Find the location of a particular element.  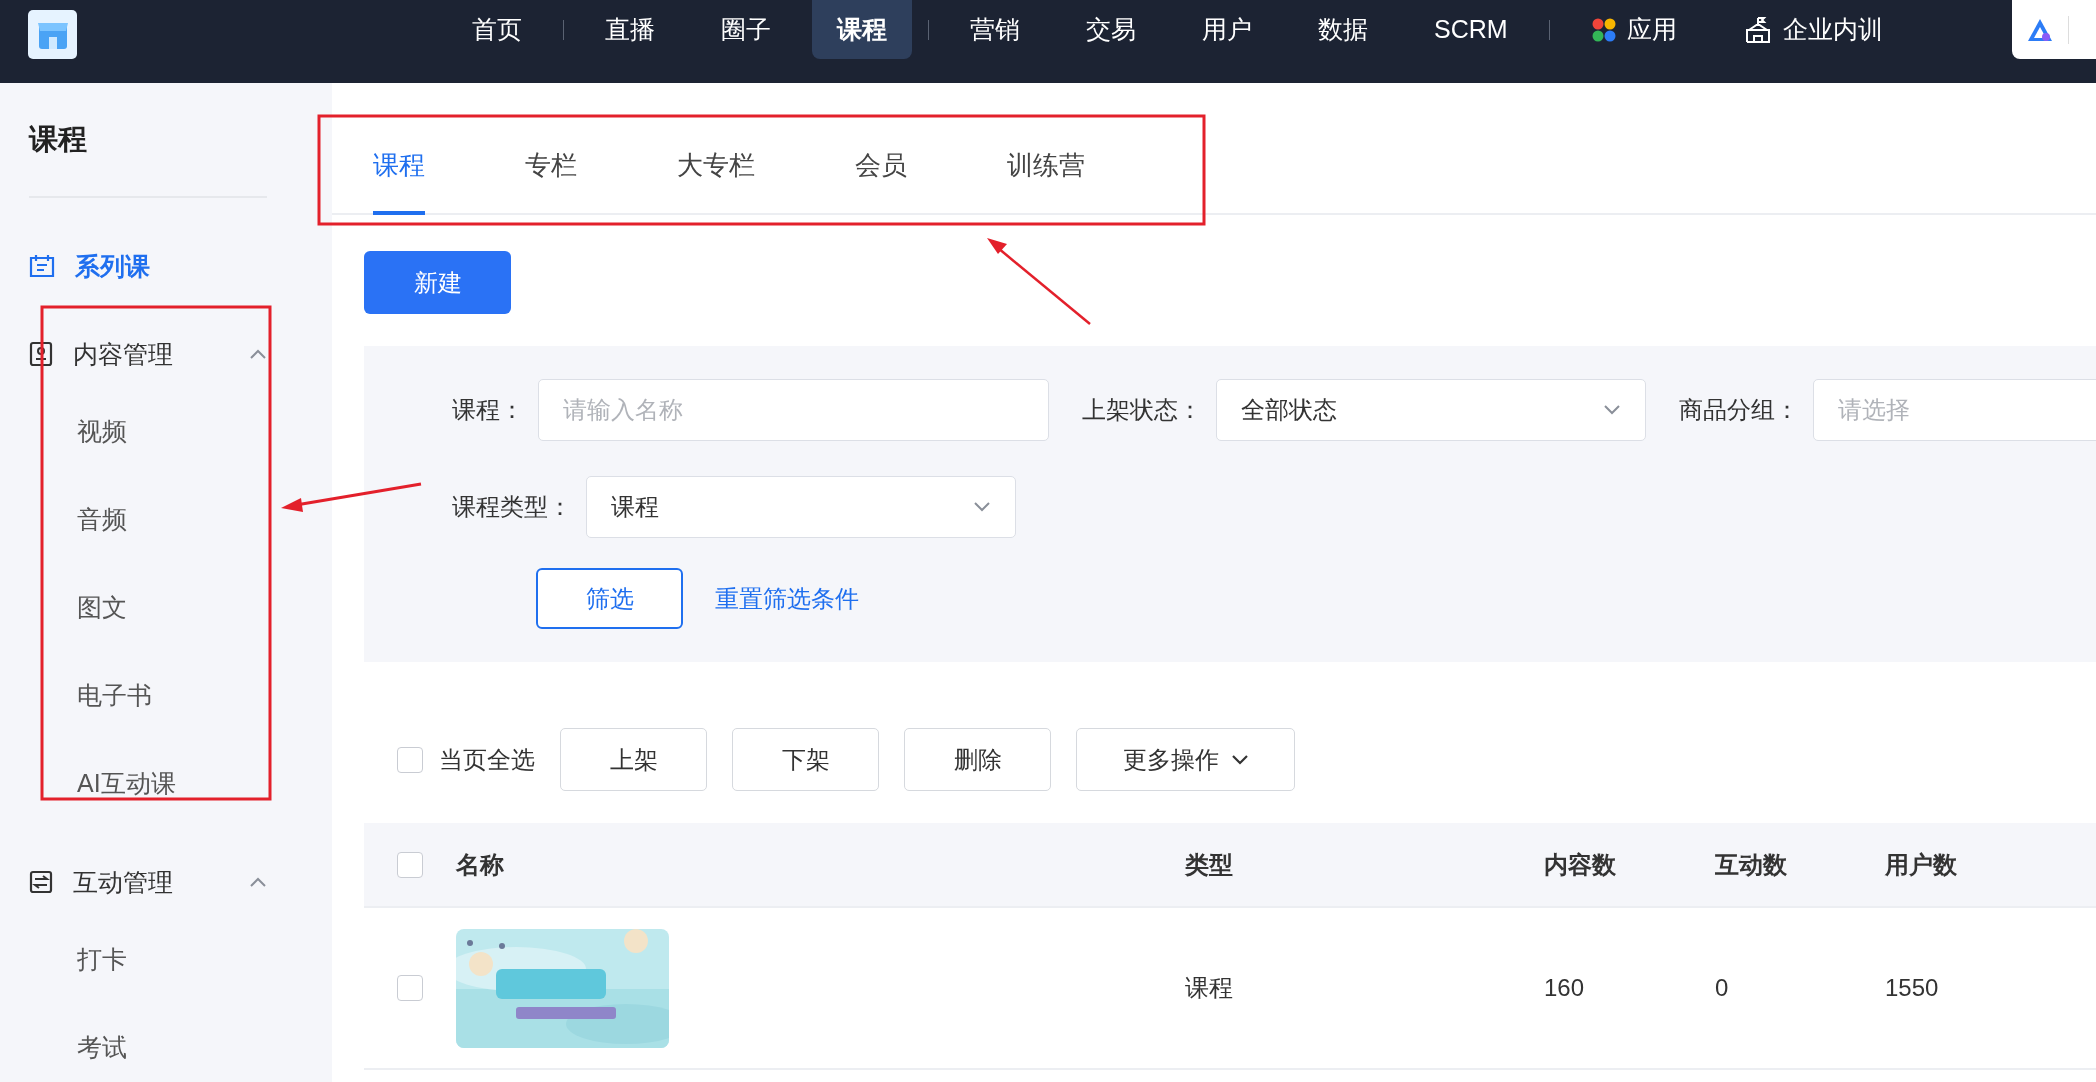

field-label: 商品分组： is located at coordinates (1739, 410).